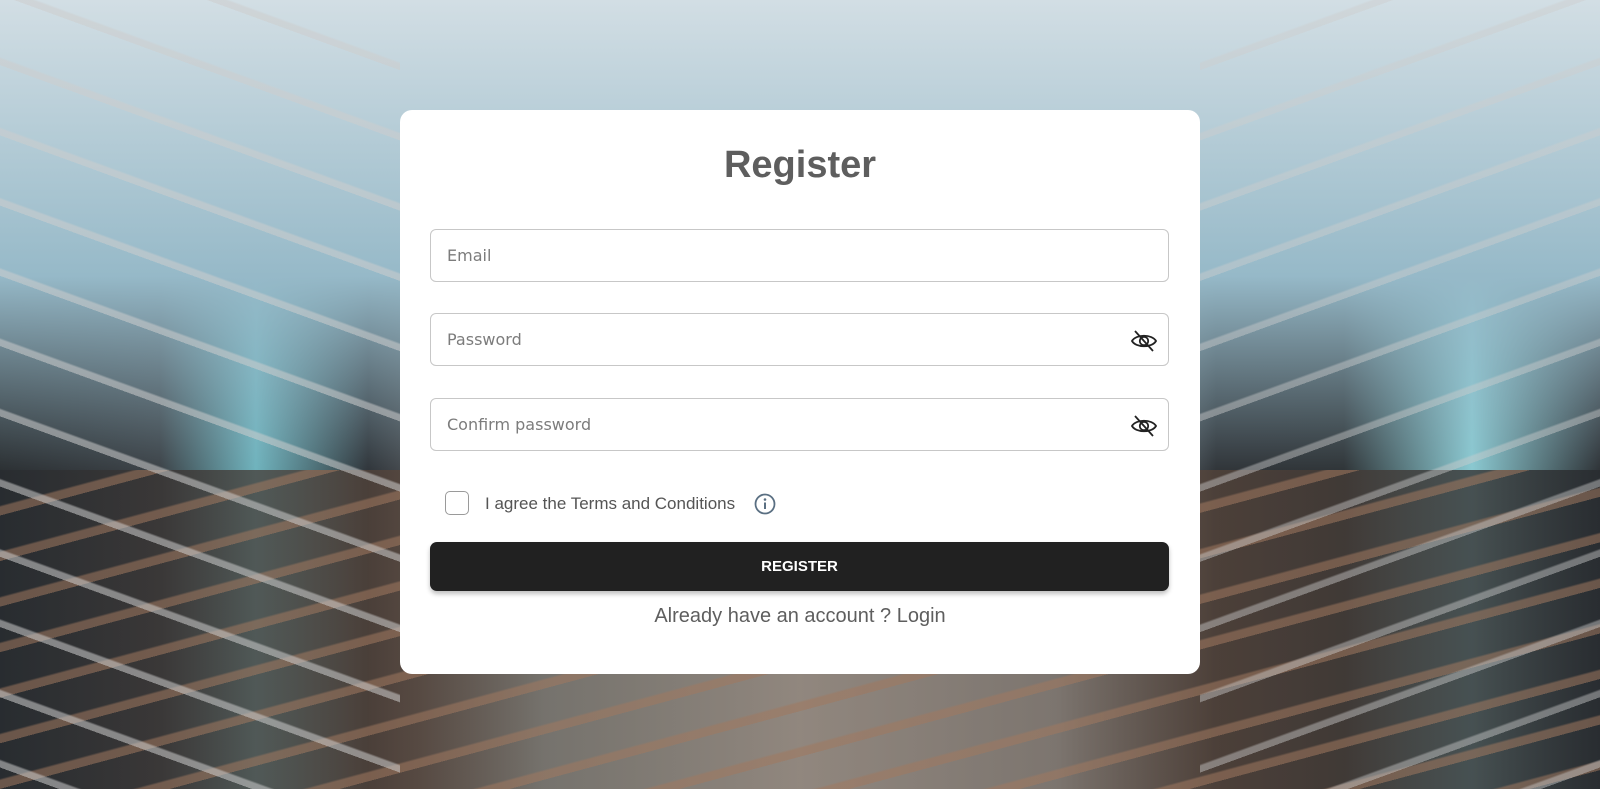 Image resolution: width=1600 pixels, height=789 pixels. I want to click on password-field-wrapper, so click(799, 339).